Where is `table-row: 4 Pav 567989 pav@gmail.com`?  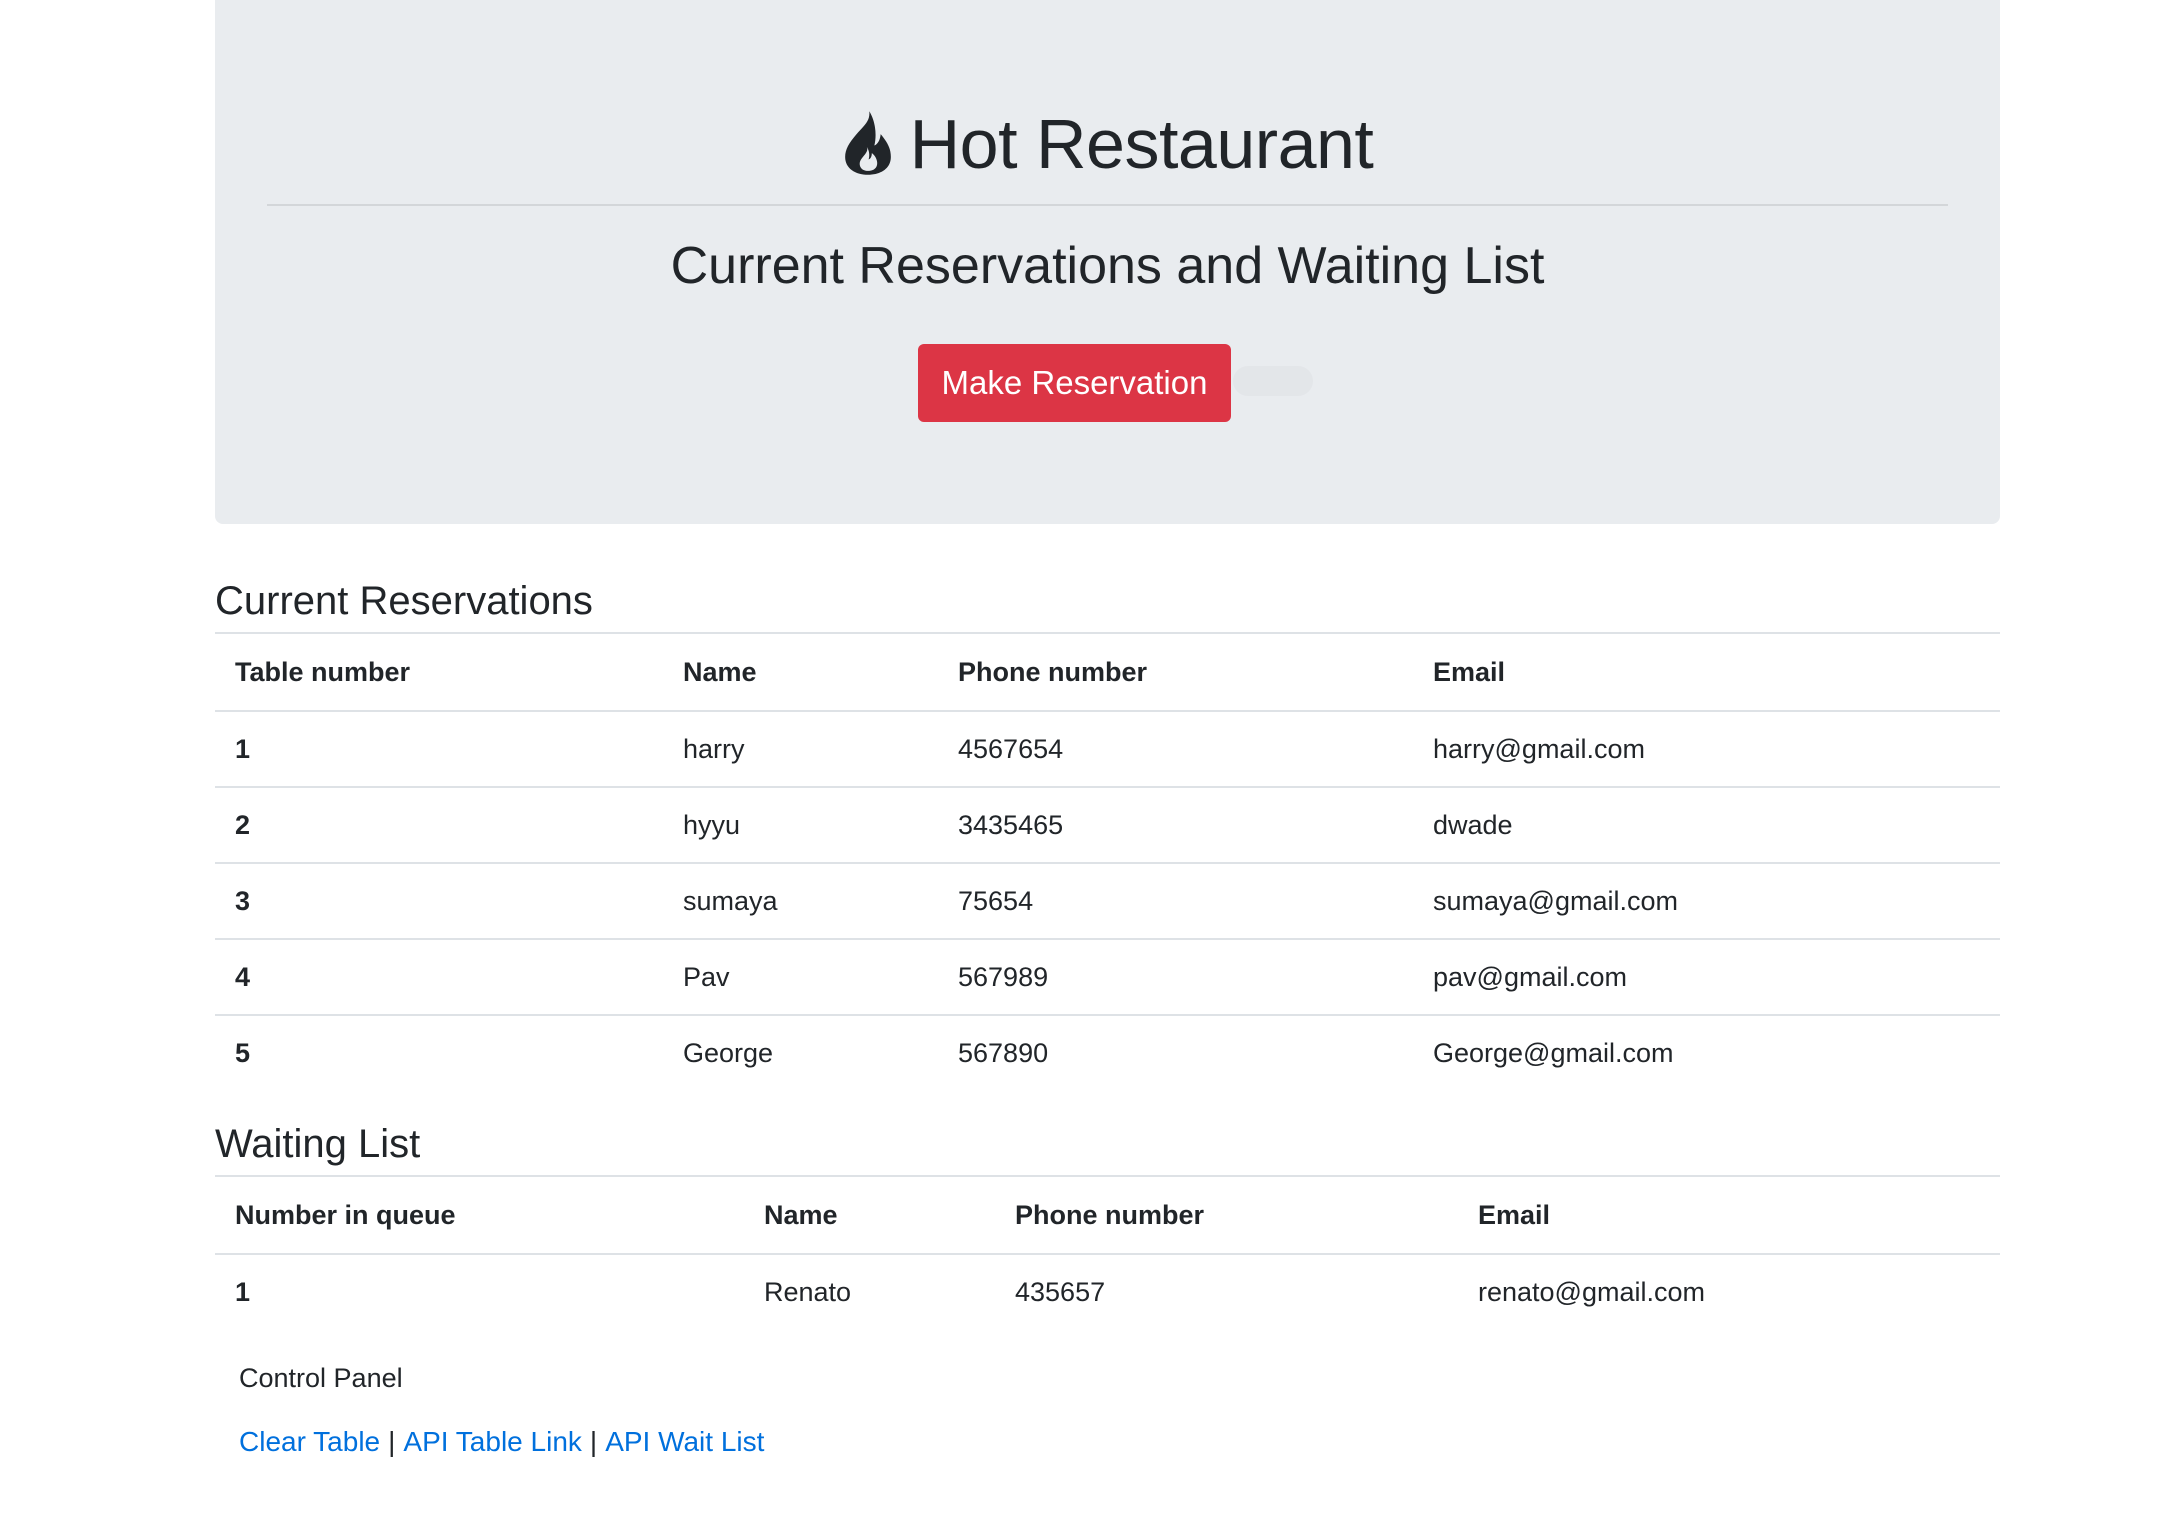 table-row: 4 Pav 567989 pav@gmail.com is located at coordinates (1107, 977).